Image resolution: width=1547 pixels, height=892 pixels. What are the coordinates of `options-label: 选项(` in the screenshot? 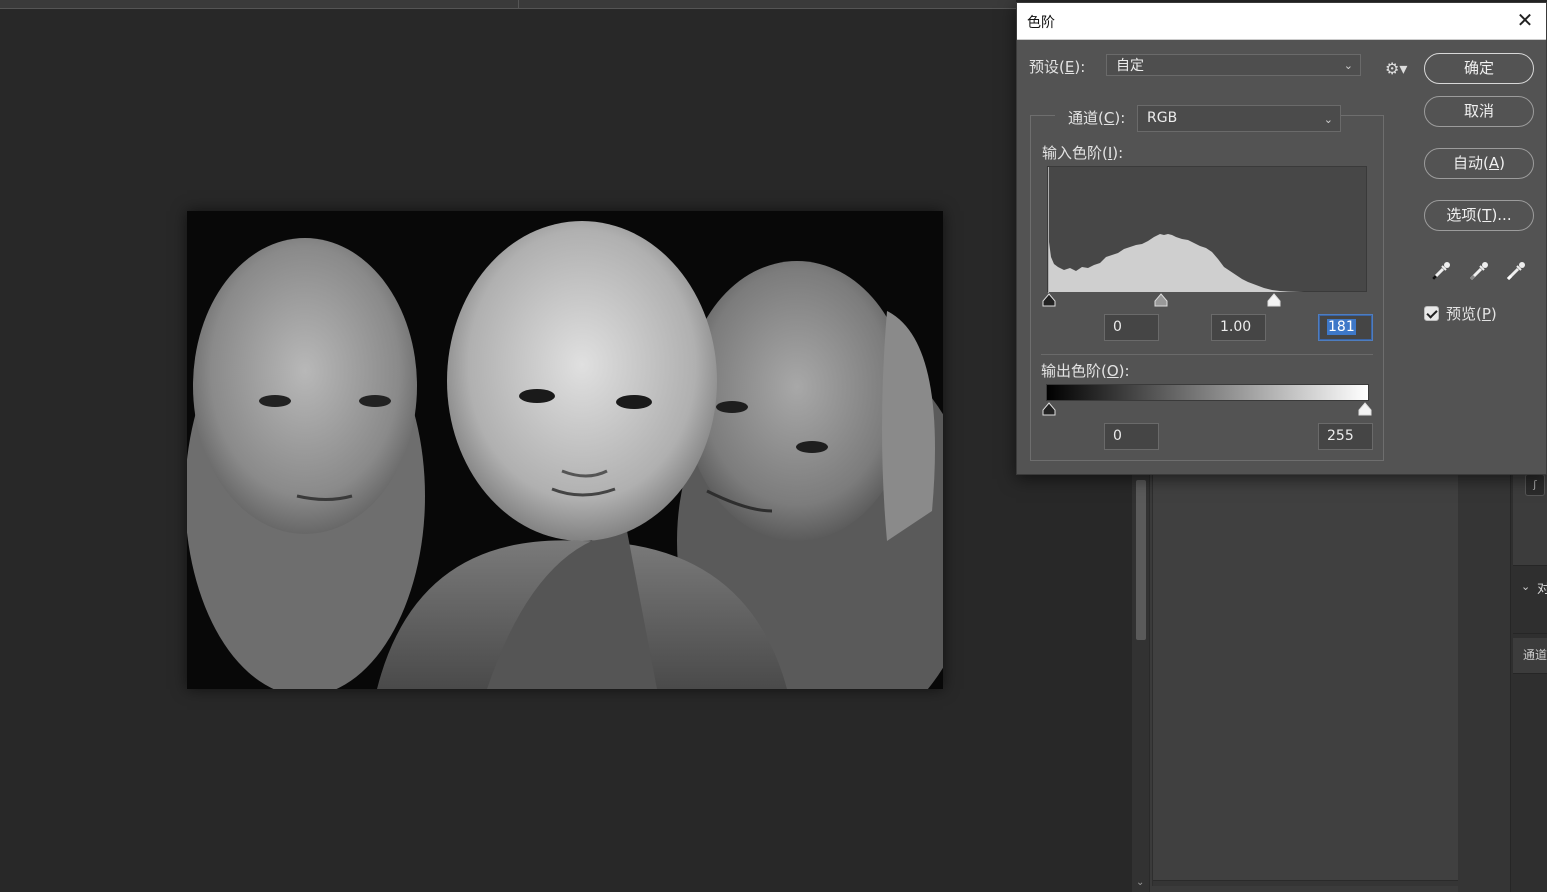 It's located at (1464, 215).